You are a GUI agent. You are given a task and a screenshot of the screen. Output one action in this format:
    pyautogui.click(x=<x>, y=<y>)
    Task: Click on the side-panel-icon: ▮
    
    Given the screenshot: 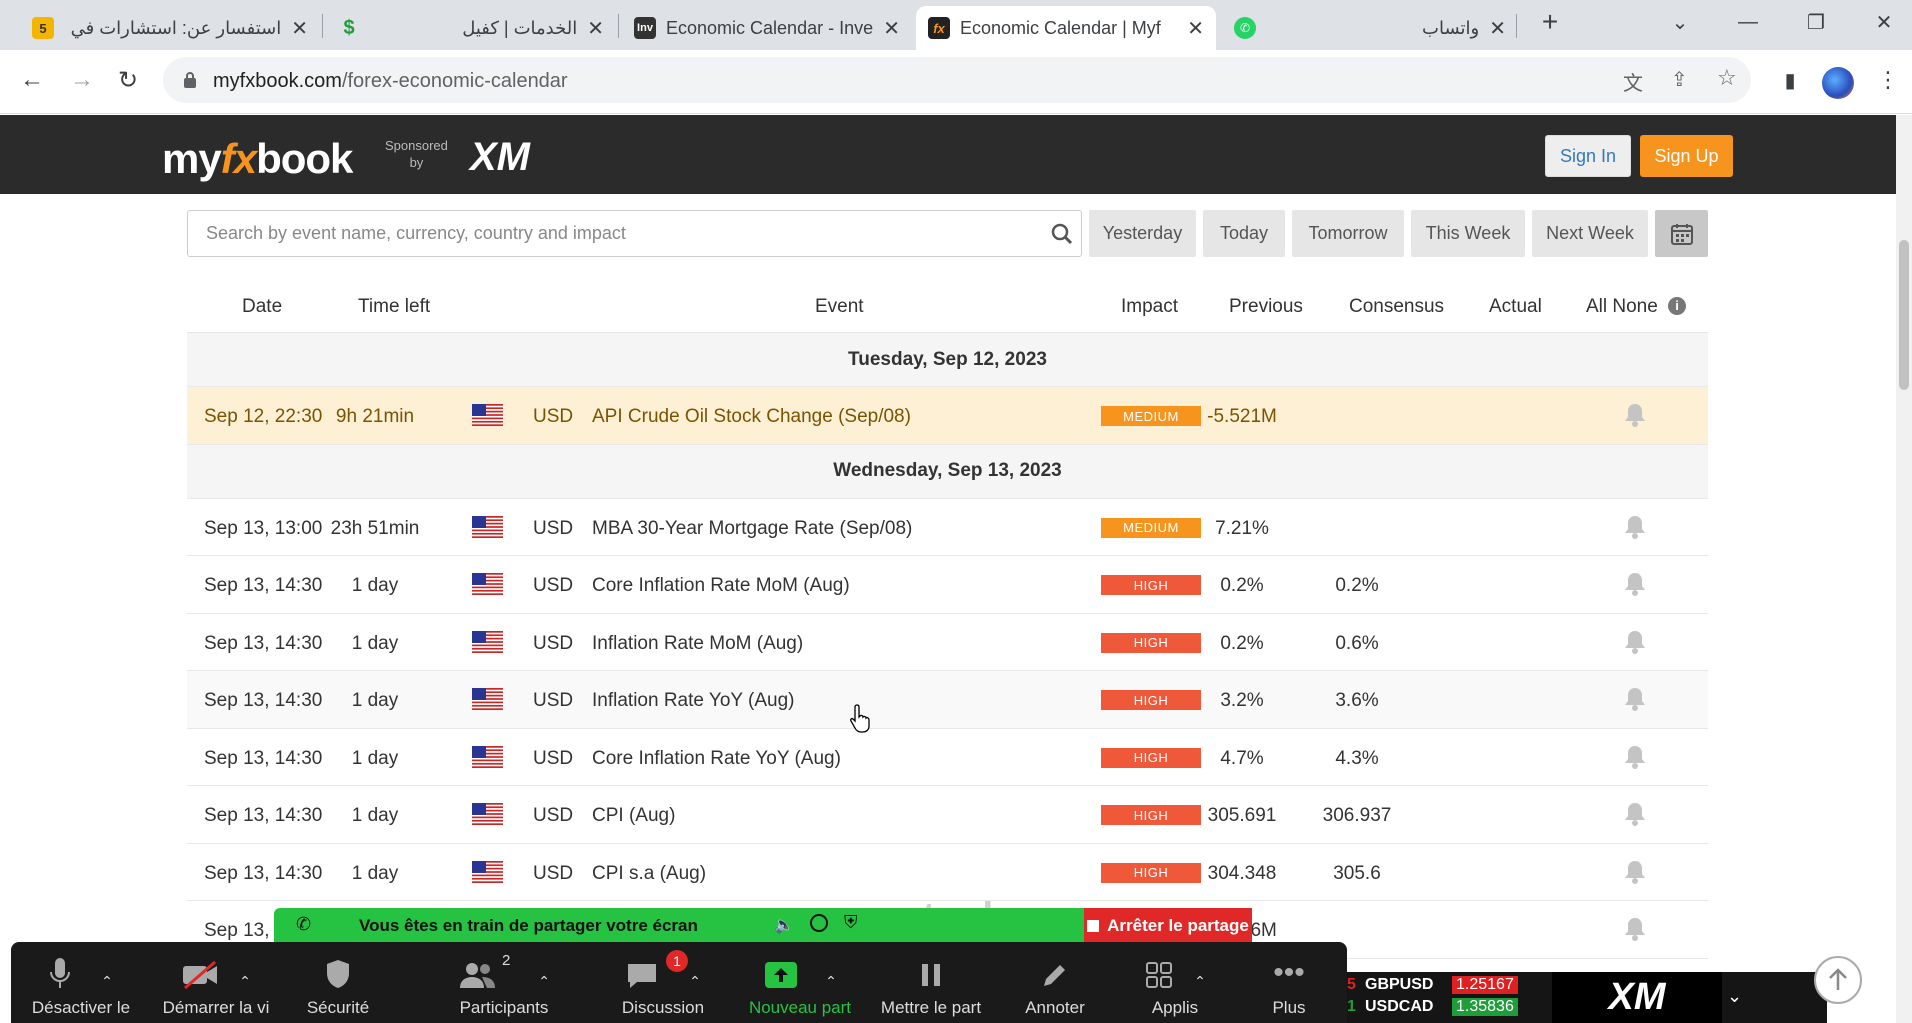 What is the action you would take?
    pyautogui.click(x=1790, y=80)
    